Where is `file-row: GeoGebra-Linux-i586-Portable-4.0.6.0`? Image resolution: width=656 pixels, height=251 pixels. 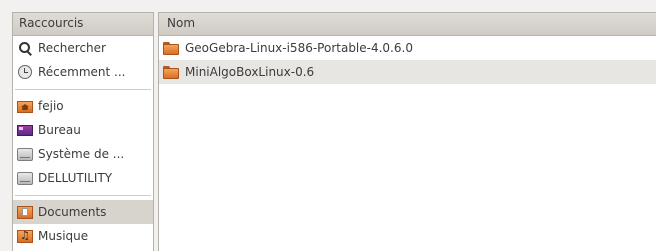 file-row: GeoGebra-Linux-i586-Portable-4.0.6.0 is located at coordinates (407, 48).